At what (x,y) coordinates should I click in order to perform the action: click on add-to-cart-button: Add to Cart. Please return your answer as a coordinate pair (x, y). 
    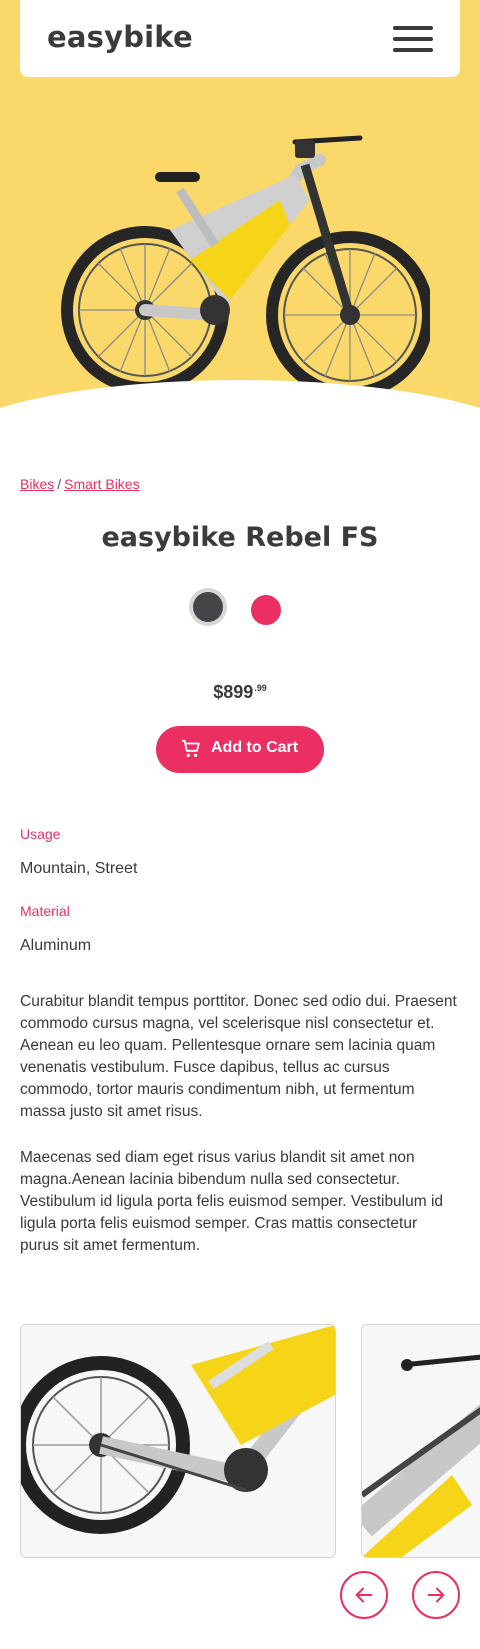
    Looking at the image, I should click on (240, 749).